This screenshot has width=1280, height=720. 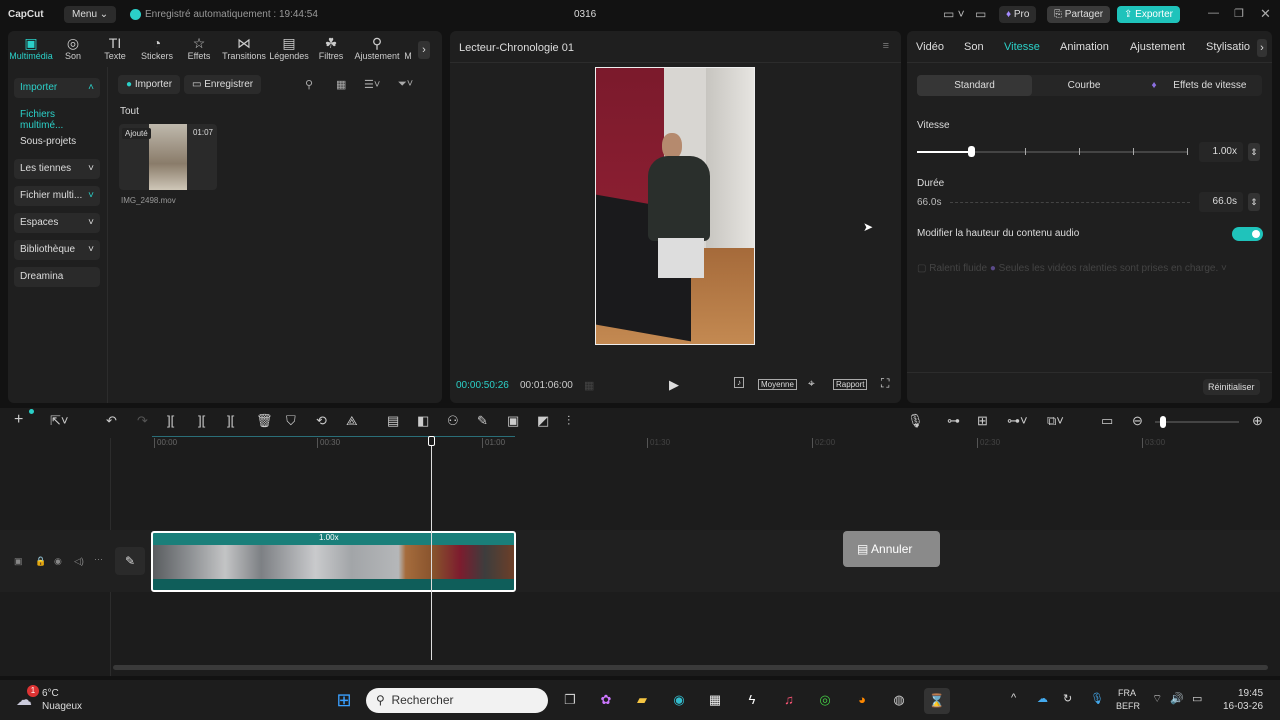 What do you see at coordinates (570, 700) in the screenshot?
I see `task-view-icon: ❐` at bounding box center [570, 700].